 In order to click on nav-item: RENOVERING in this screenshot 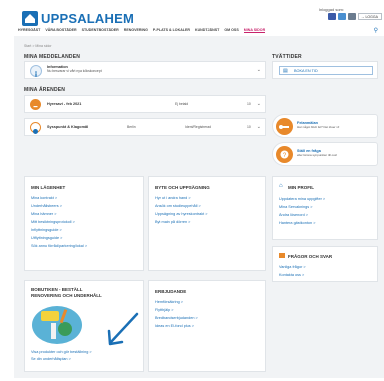, I will do `click(136, 30)`.